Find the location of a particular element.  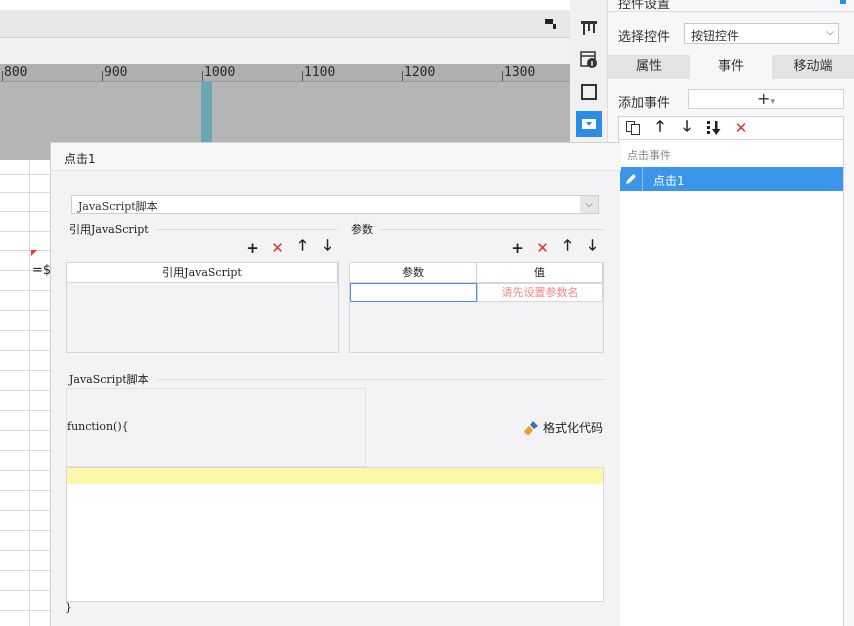

ref-js-toolbar: + ✕ 🡑 🡓 is located at coordinates (290, 246).